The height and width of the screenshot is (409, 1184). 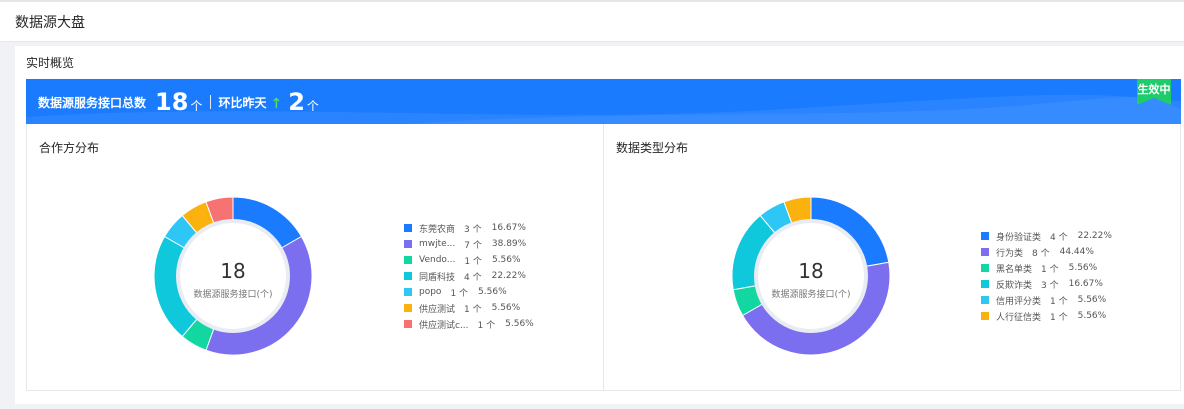 What do you see at coordinates (437, 277) in the screenshot?
I see `legend-label: 同盾科技` at bounding box center [437, 277].